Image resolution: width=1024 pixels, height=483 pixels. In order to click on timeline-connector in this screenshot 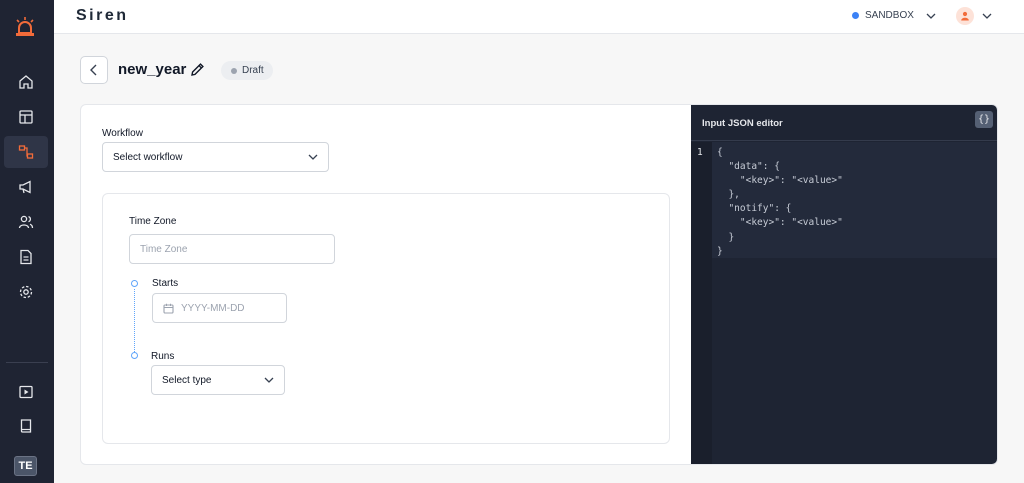, I will do `click(134, 321)`.